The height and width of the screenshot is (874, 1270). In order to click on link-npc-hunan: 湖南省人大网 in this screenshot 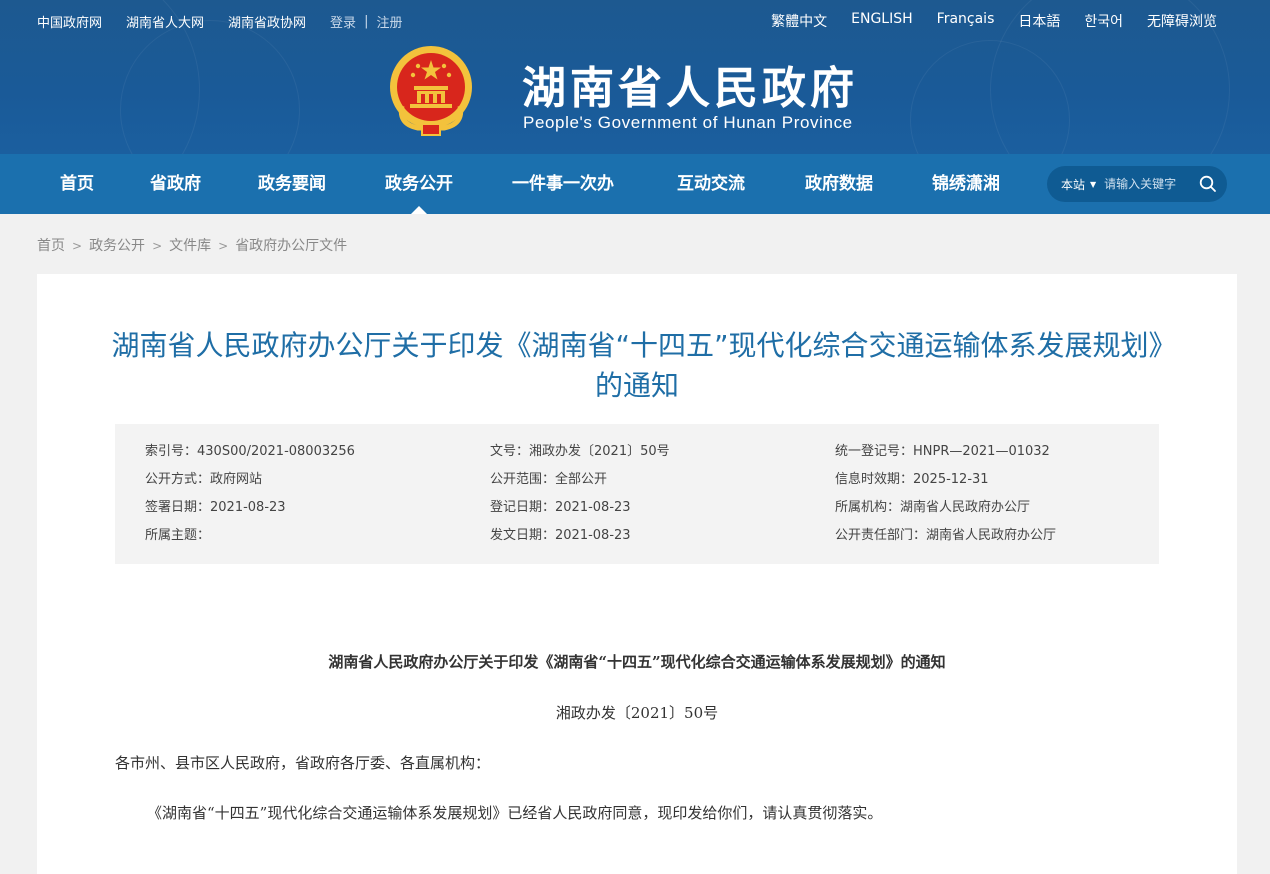, I will do `click(165, 21)`.